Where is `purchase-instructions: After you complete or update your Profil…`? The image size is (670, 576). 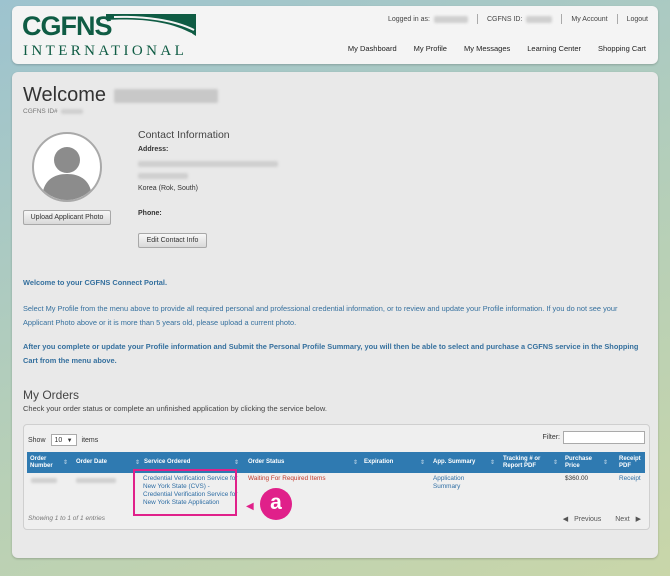 purchase-instructions: After you complete or update your Profil… is located at coordinates (331, 353).